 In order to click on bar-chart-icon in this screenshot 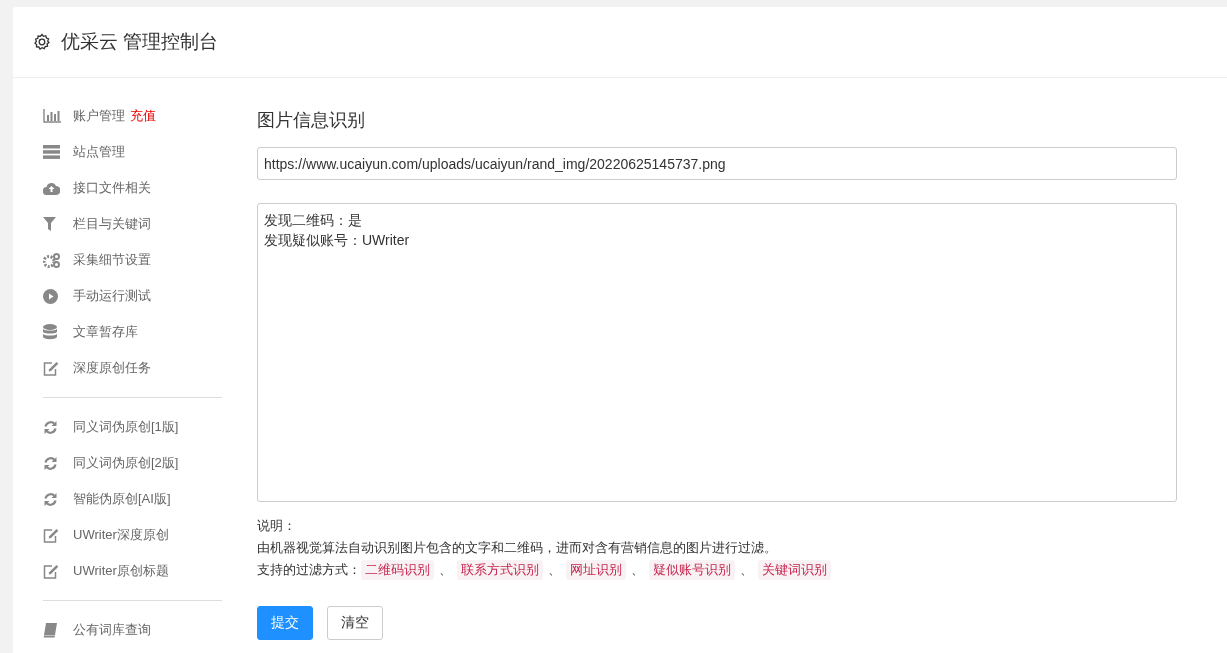, I will do `click(52, 116)`.